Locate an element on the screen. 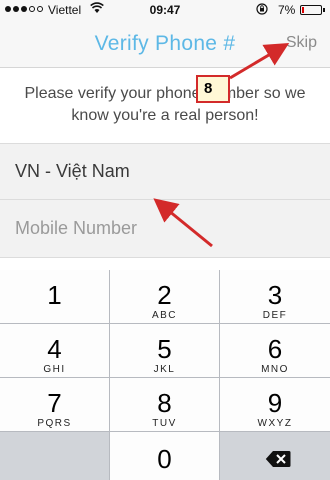 This screenshot has width=330, height=480. delete-key is located at coordinates (275, 456).